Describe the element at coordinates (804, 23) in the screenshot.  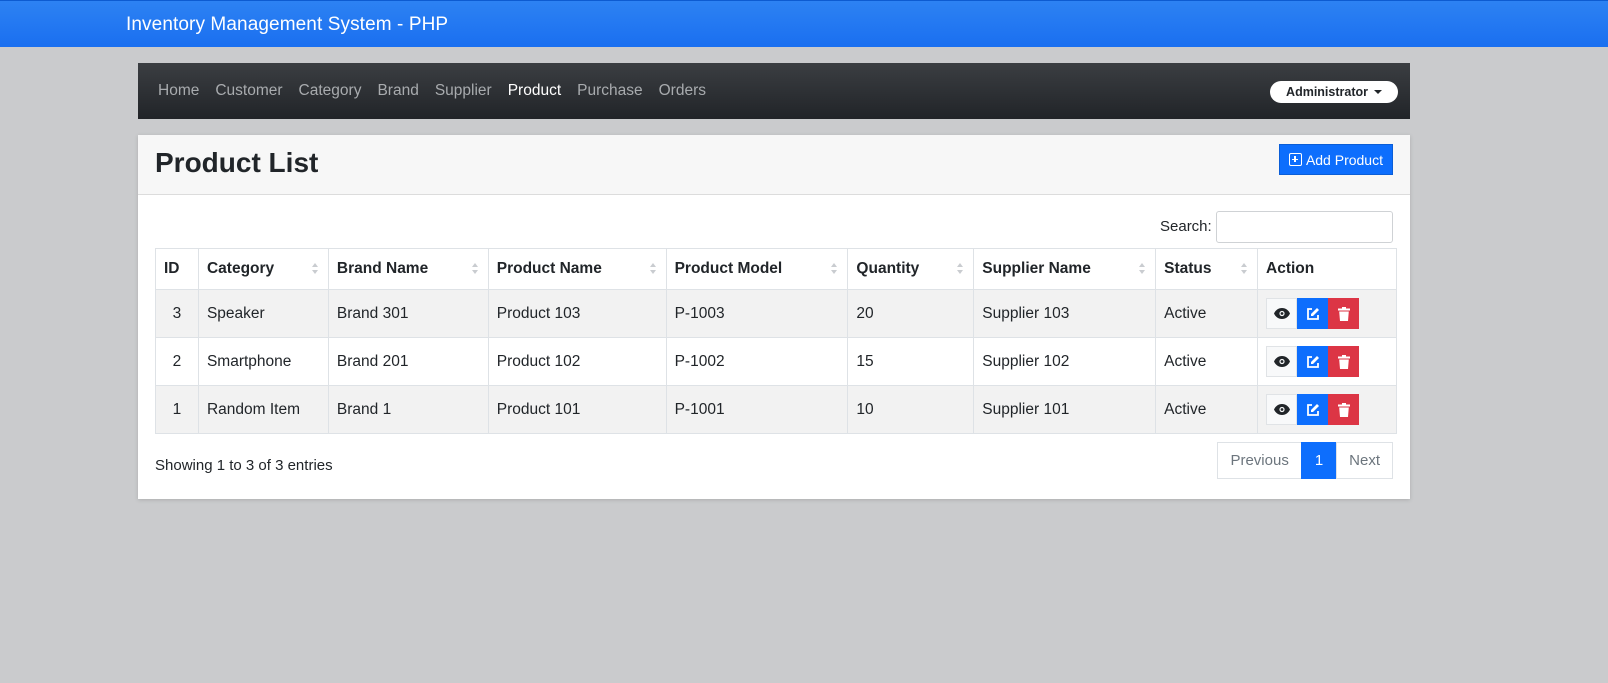
I see `app-header: Inventory Management System - PHP` at that location.